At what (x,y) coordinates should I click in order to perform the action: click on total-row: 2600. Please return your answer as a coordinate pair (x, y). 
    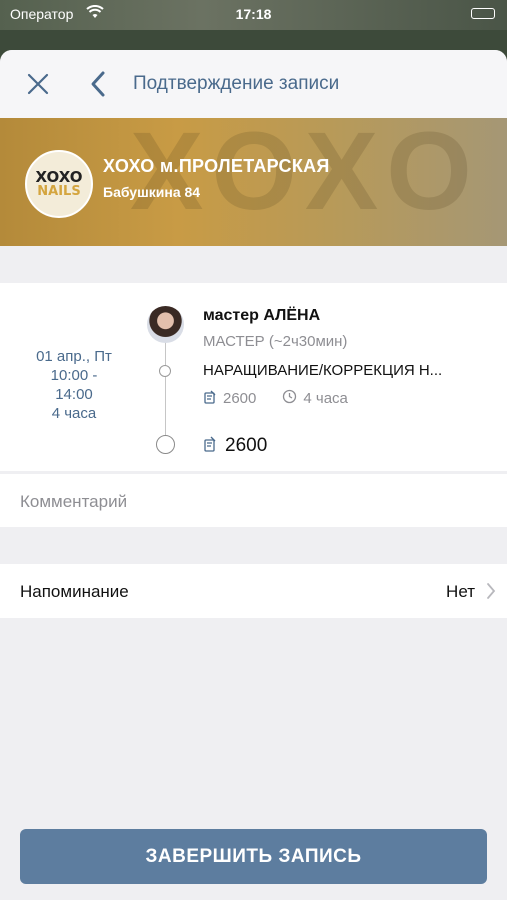
    Looking at the image, I should click on (235, 446).